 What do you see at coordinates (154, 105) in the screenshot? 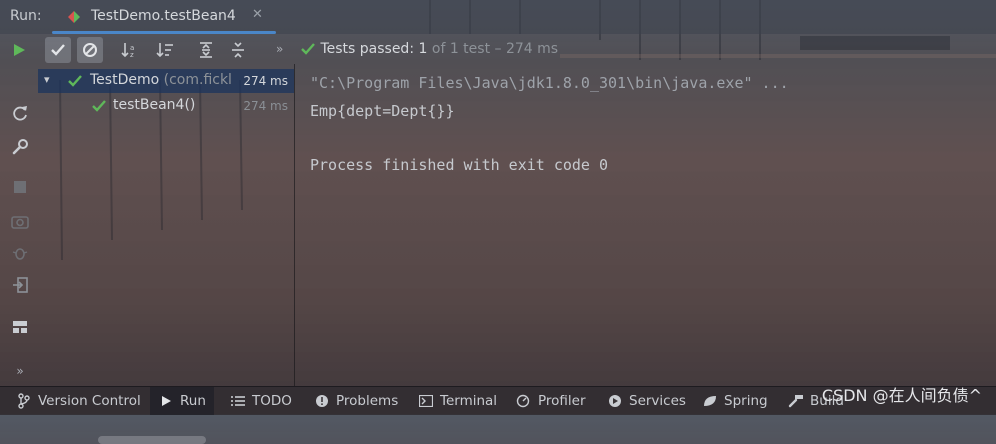
I see `test-method-name: testBean4()` at bounding box center [154, 105].